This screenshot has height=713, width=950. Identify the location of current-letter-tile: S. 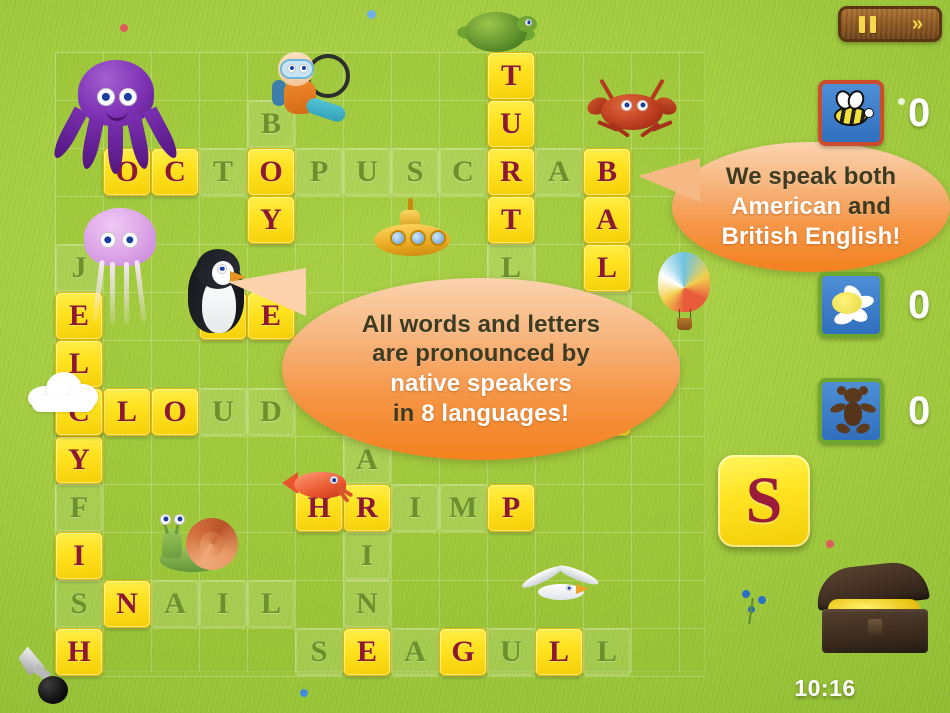
(764, 501).